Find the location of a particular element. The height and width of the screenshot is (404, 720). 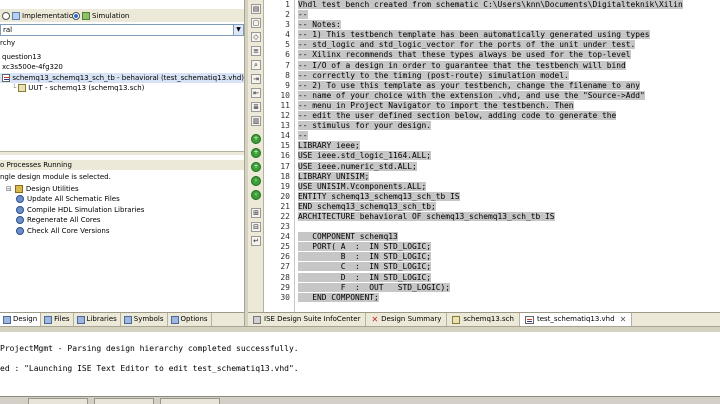

chevron-down-icon: ▼ is located at coordinates (238, 30).